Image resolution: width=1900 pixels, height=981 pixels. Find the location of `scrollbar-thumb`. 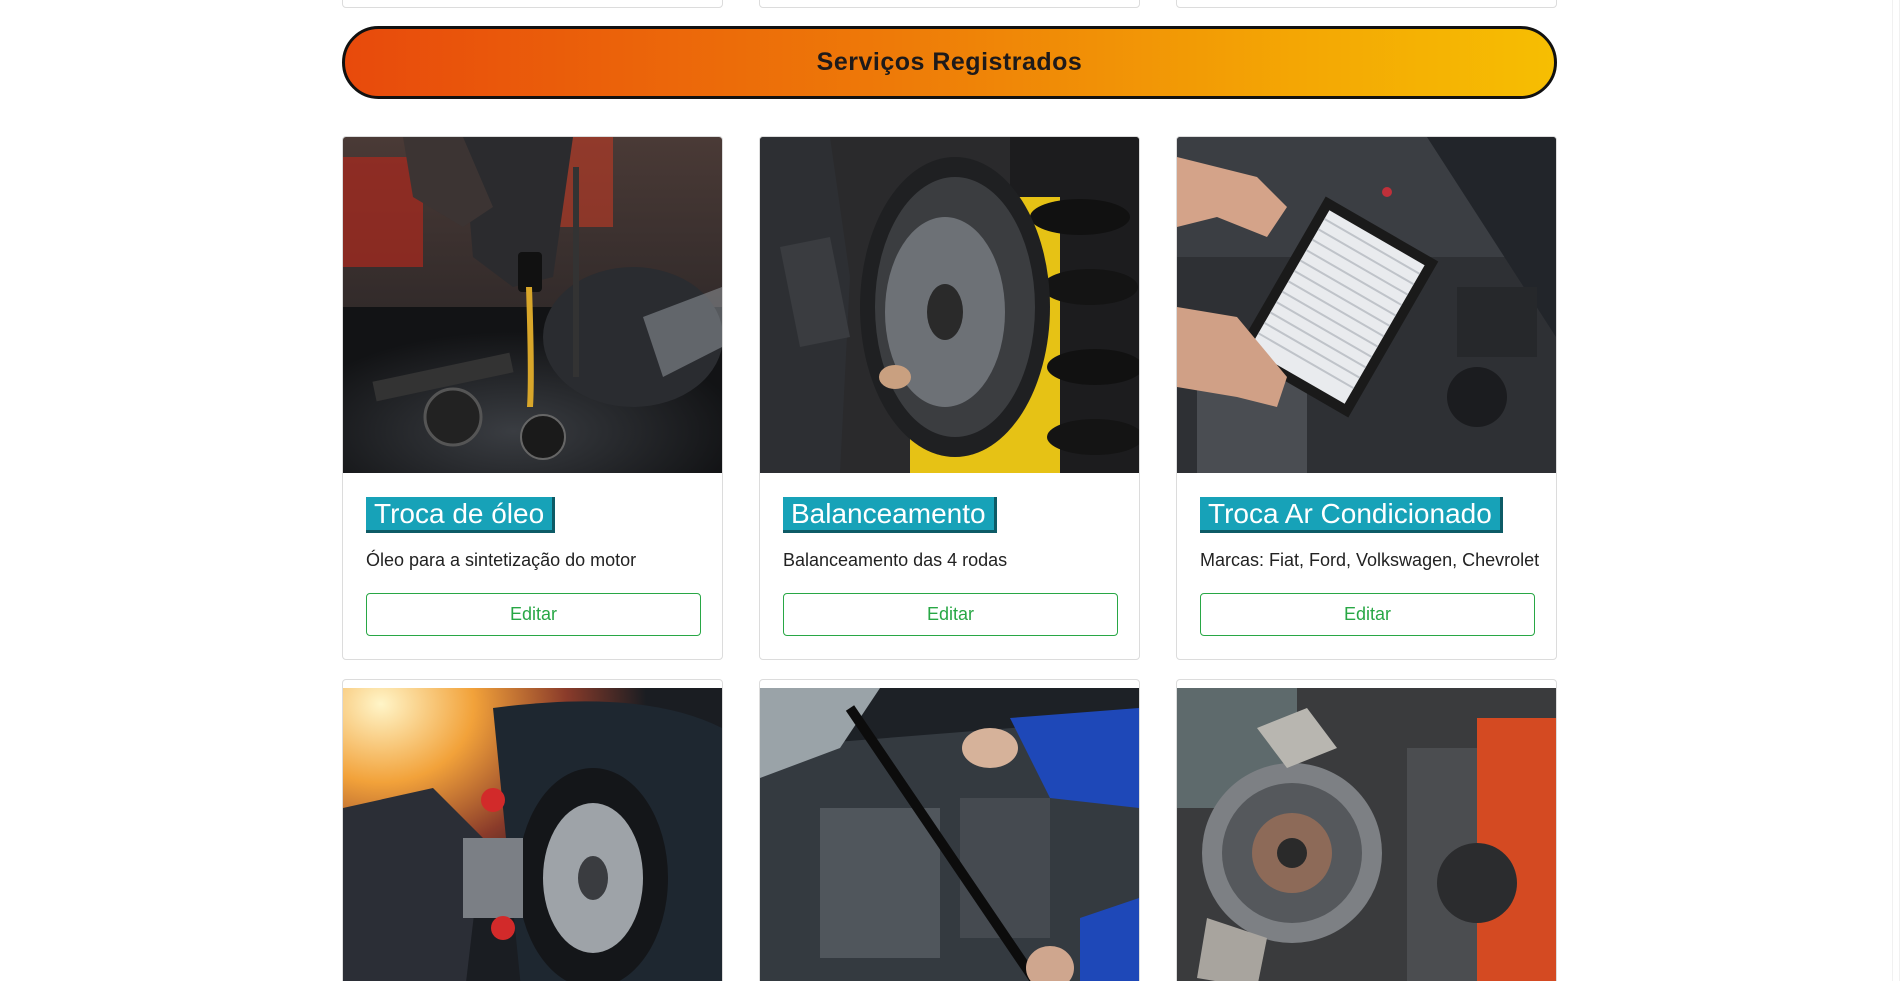

scrollbar-thumb is located at coordinates (1896, 490).